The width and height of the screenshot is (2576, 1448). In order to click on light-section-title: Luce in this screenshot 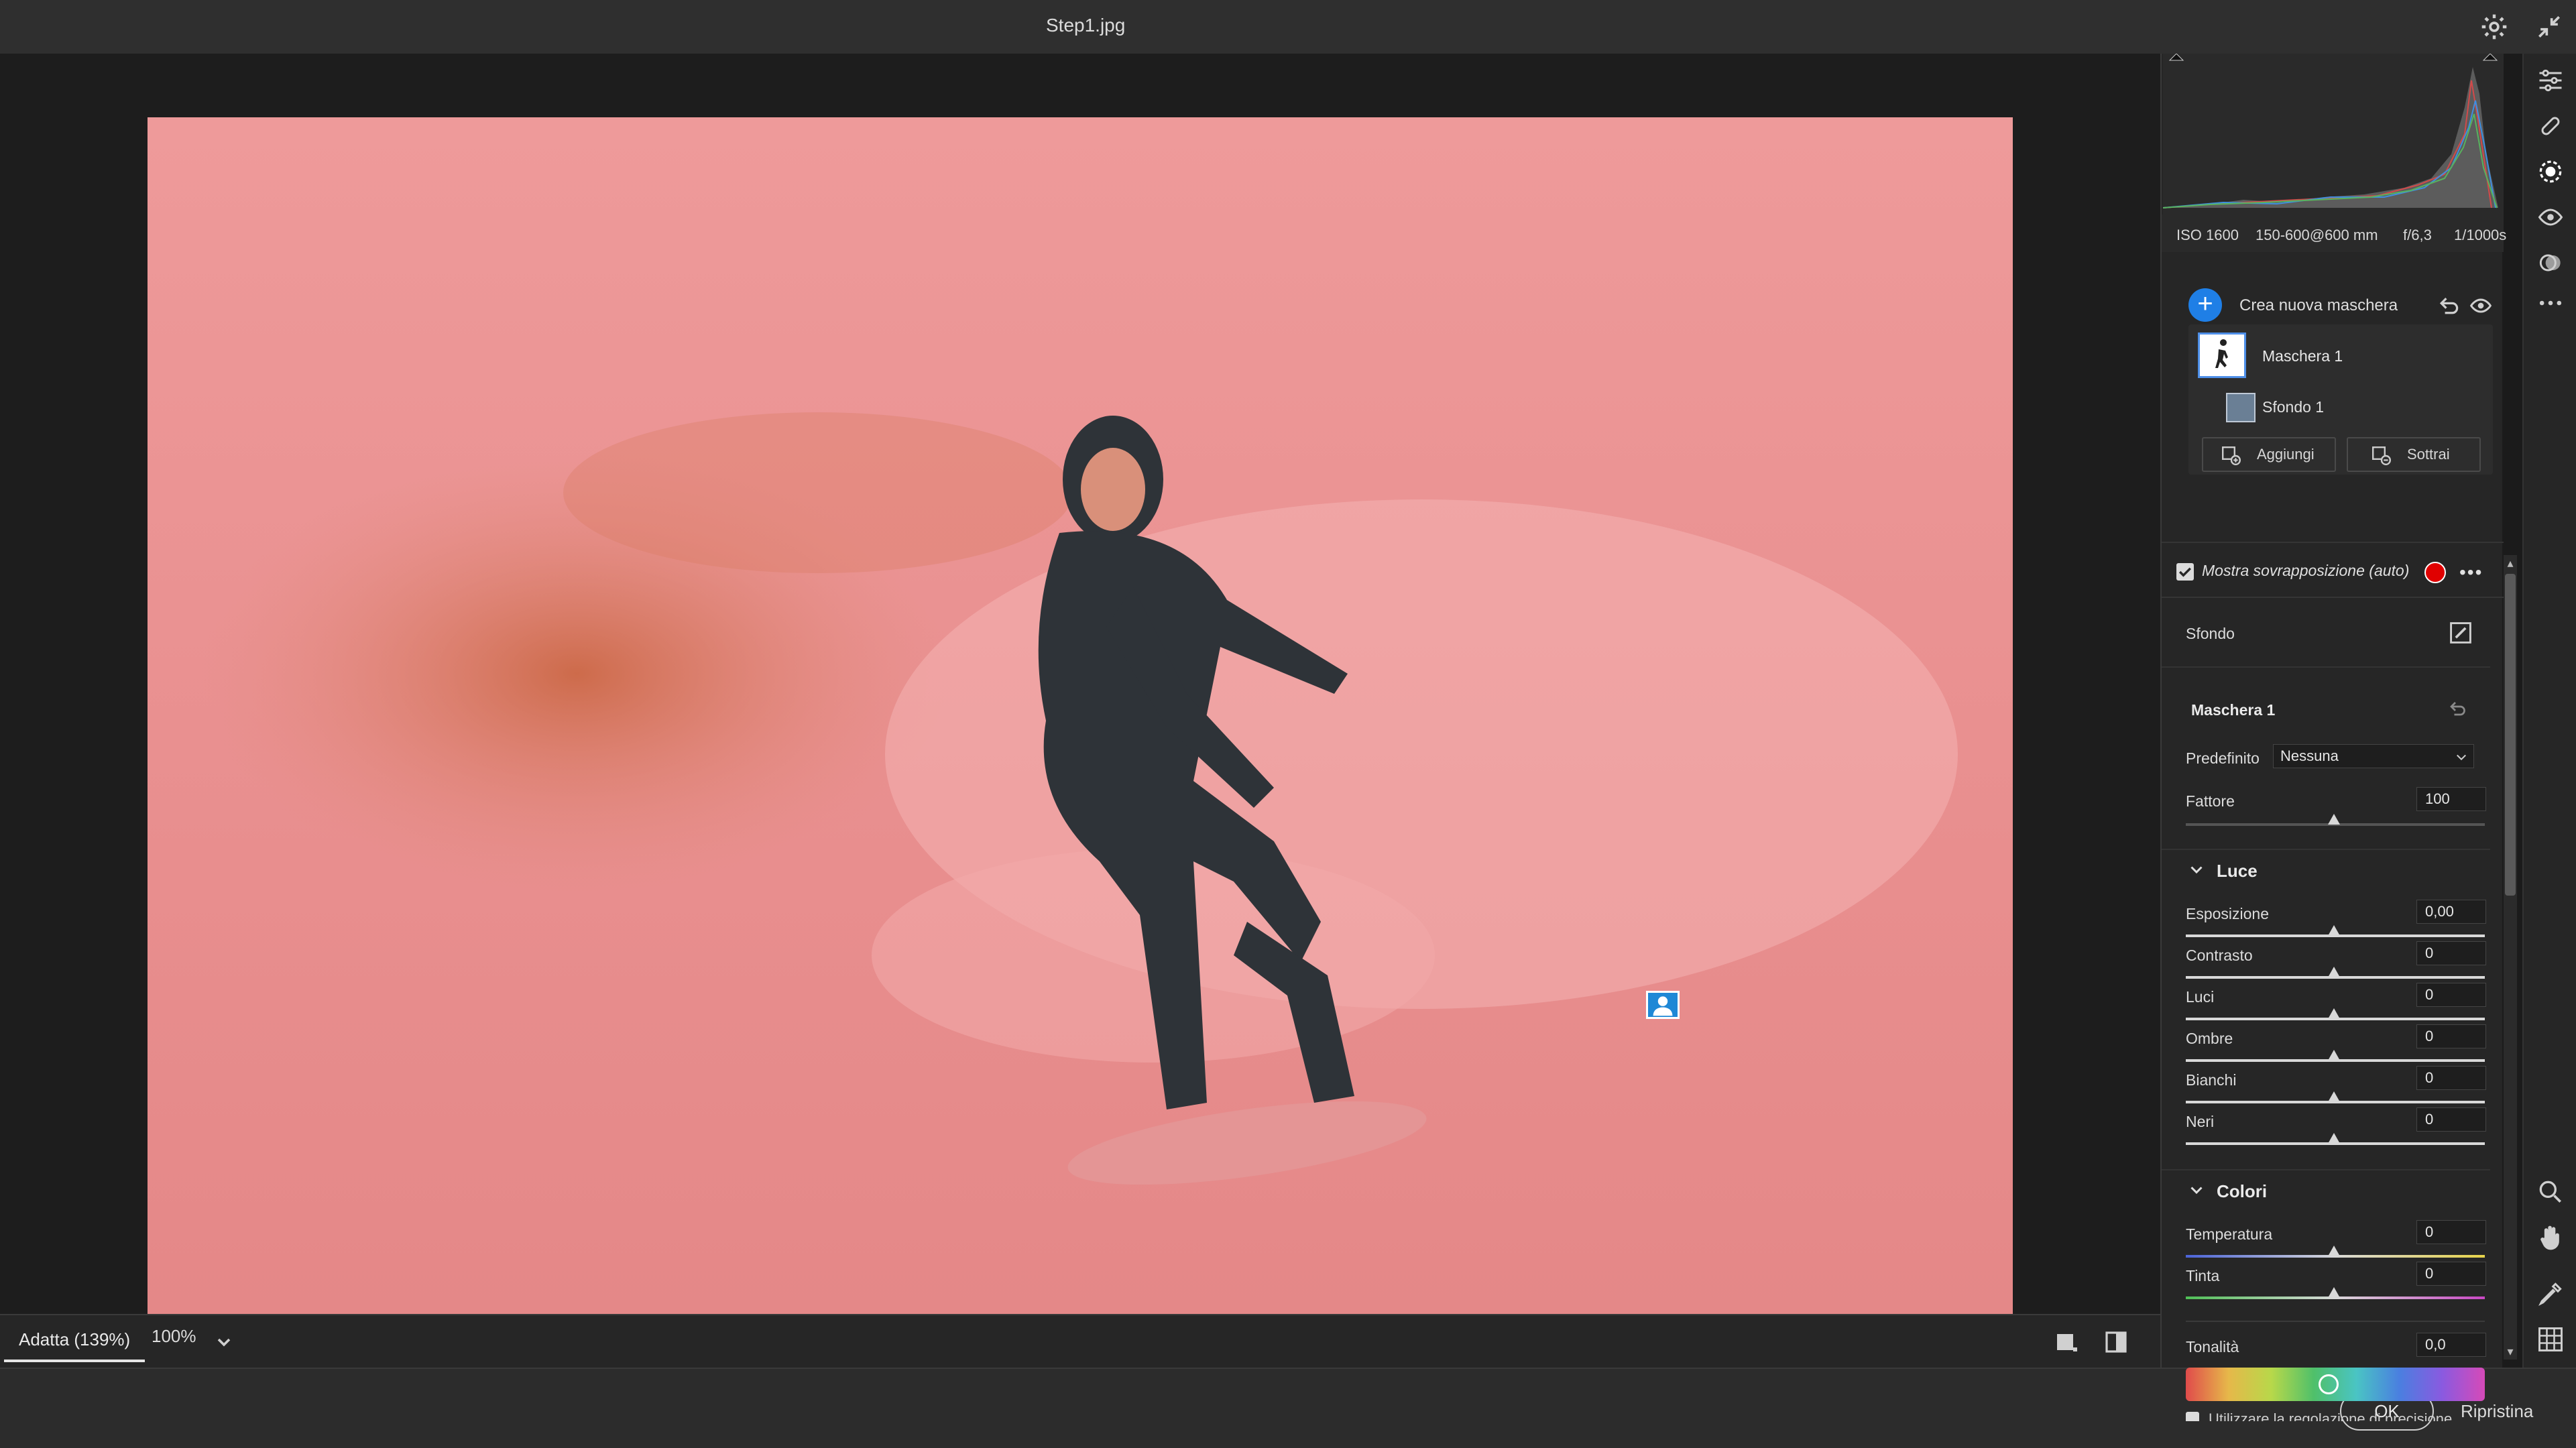, I will do `click(2237, 871)`.